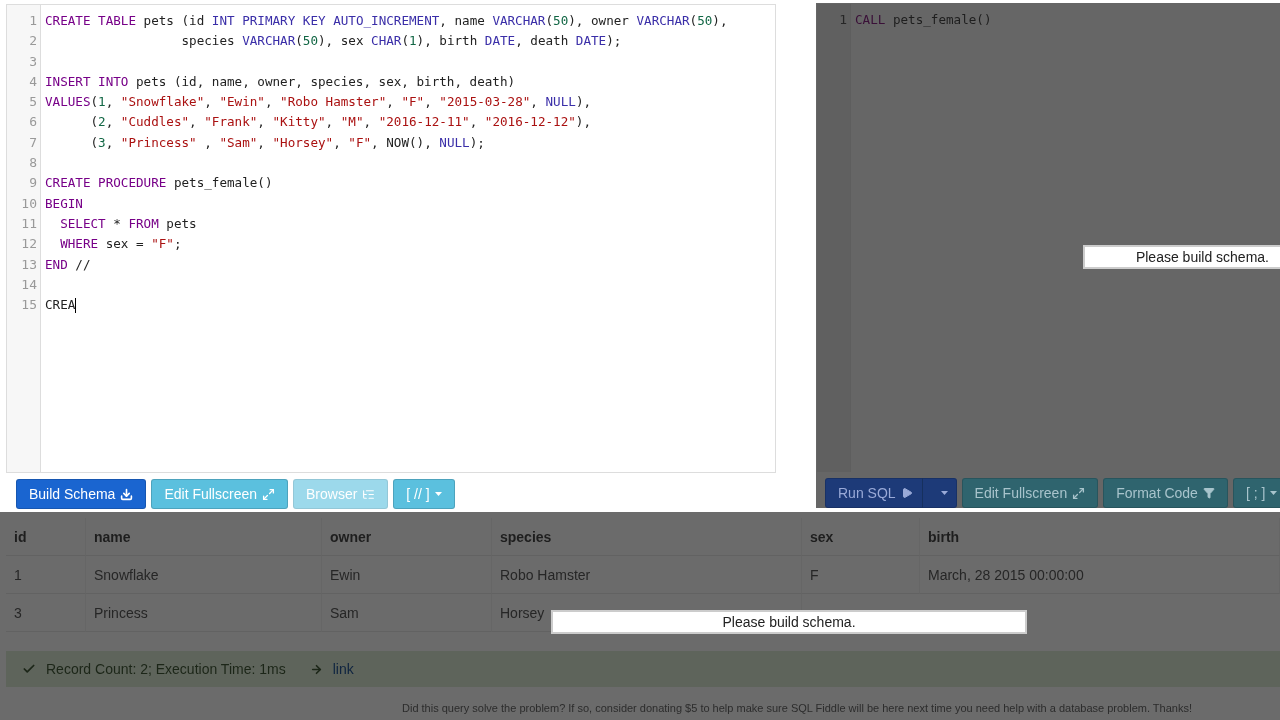  What do you see at coordinates (647, 575) in the screenshot?
I see `table-cell: Robo Hamster` at bounding box center [647, 575].